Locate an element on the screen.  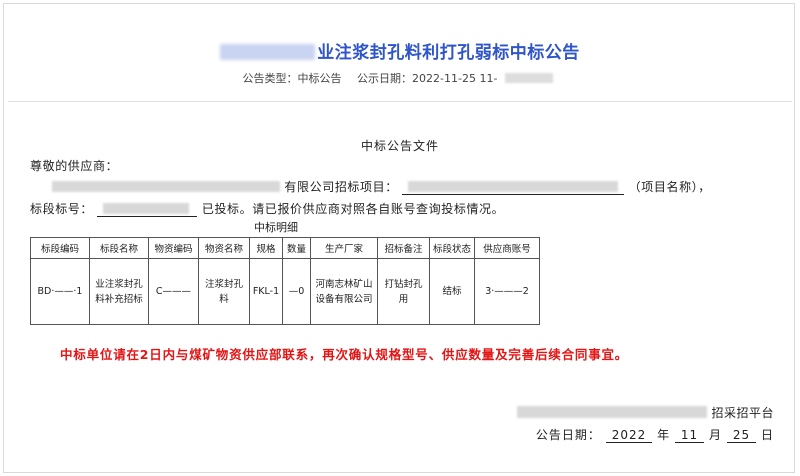
col-header-remark: 招标备注 is located at coordinates (403, 248).